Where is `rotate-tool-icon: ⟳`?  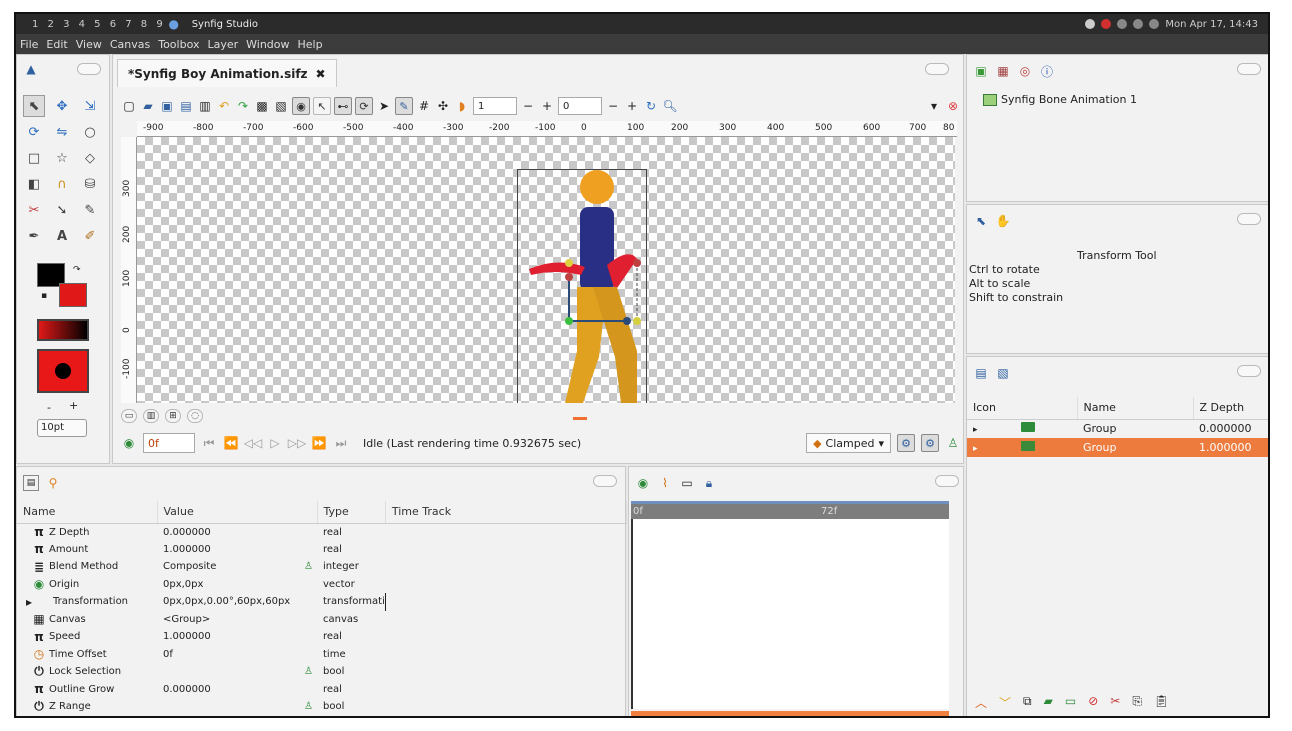
rotate-tool-icon: ⟳ is located at coordinates (34, 132).